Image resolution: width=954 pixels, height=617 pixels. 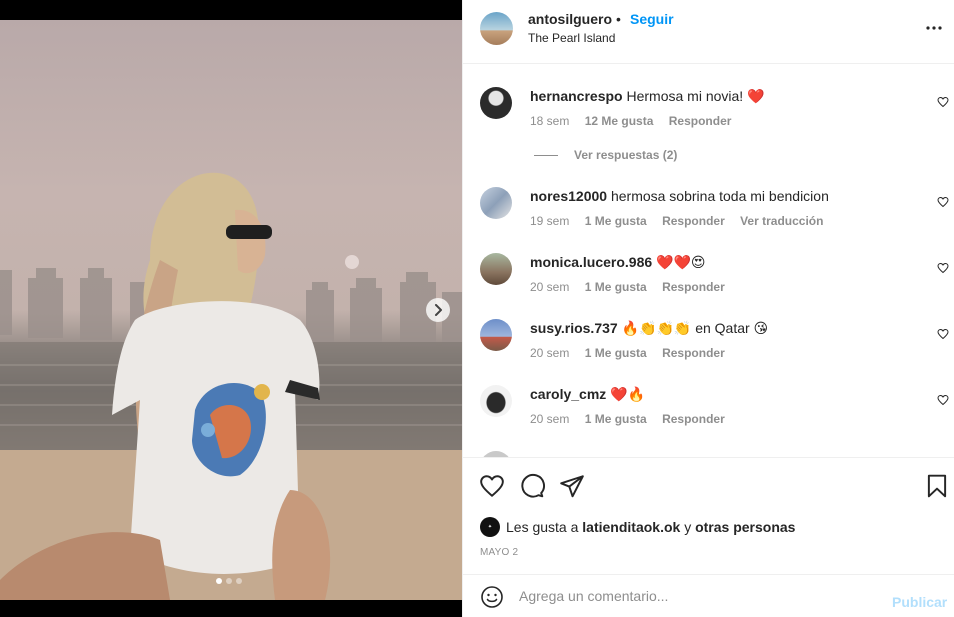 I want to click on replies-divider, so click(x=546, y=155).